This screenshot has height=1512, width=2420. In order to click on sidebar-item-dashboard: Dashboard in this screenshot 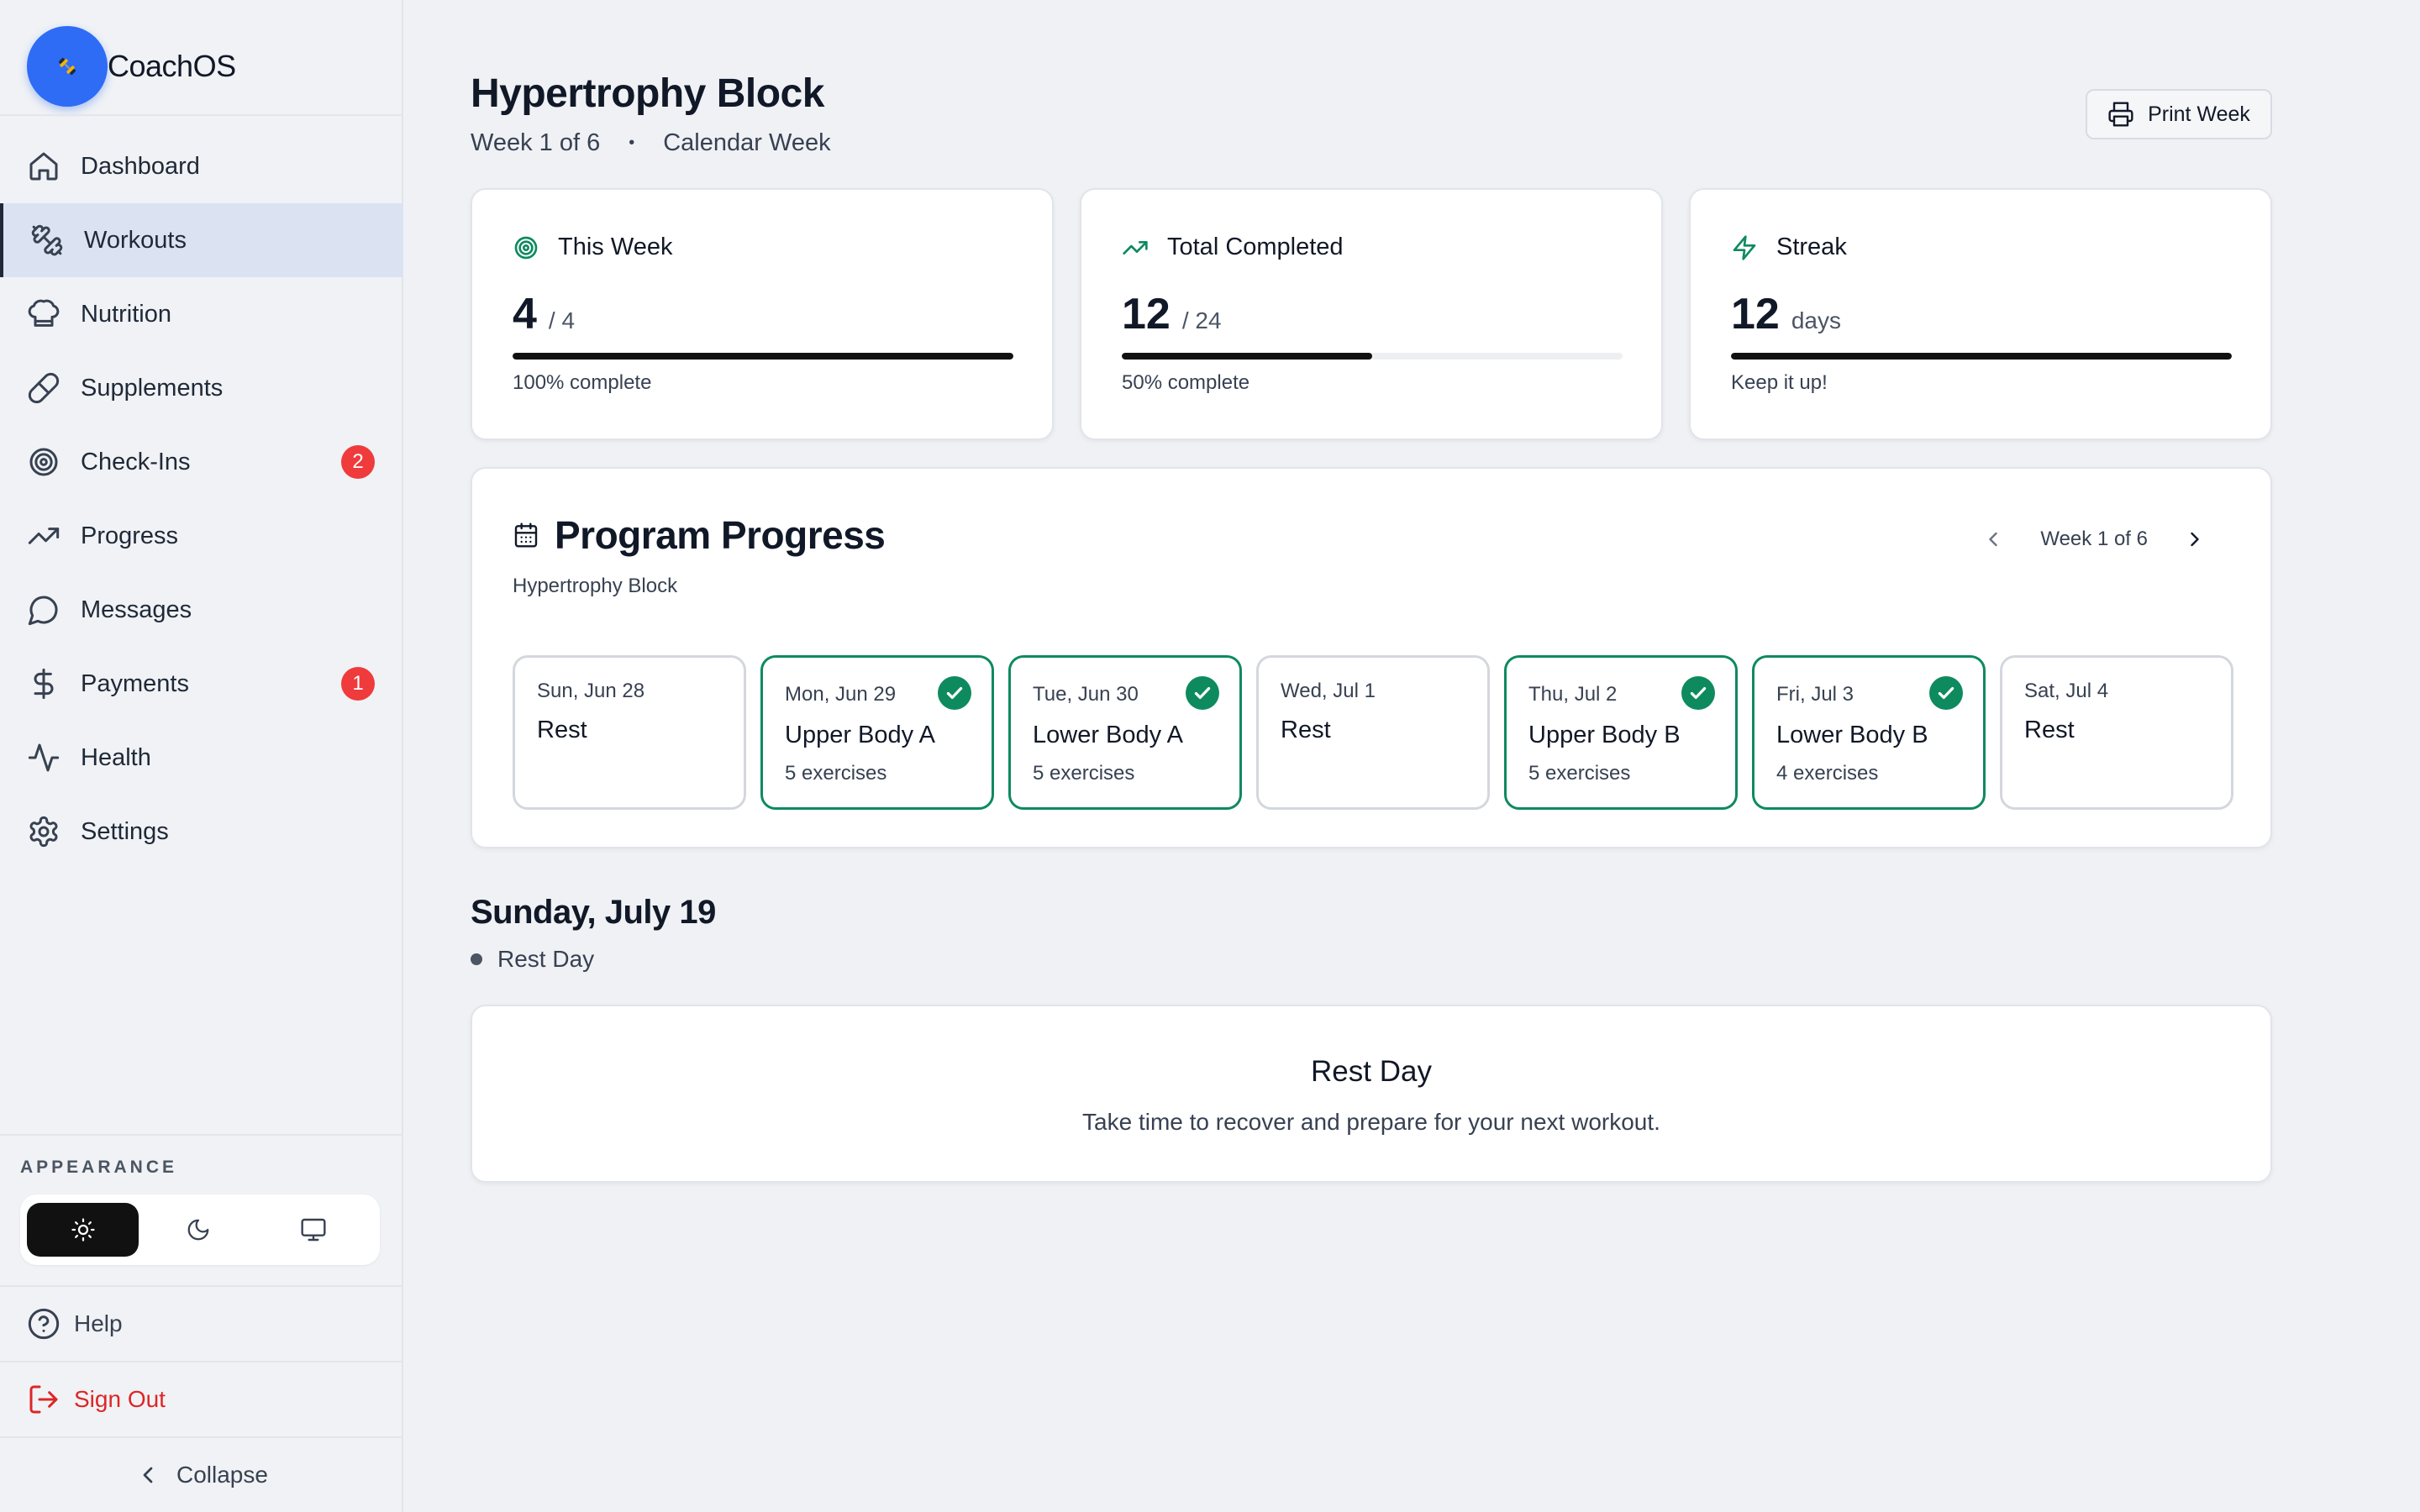, I will do `click(202, 166)`.